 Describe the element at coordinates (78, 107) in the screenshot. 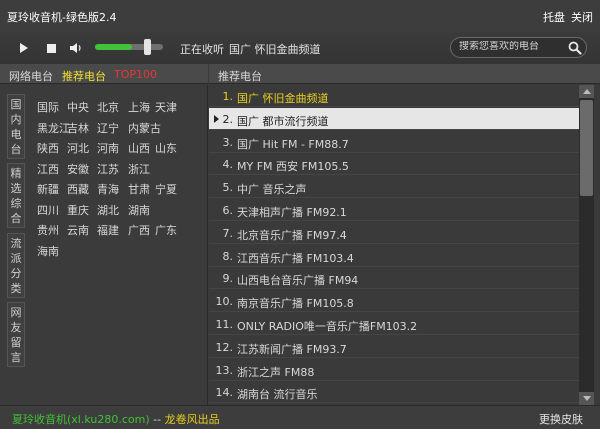

I see `region-item: 中央` at that location.